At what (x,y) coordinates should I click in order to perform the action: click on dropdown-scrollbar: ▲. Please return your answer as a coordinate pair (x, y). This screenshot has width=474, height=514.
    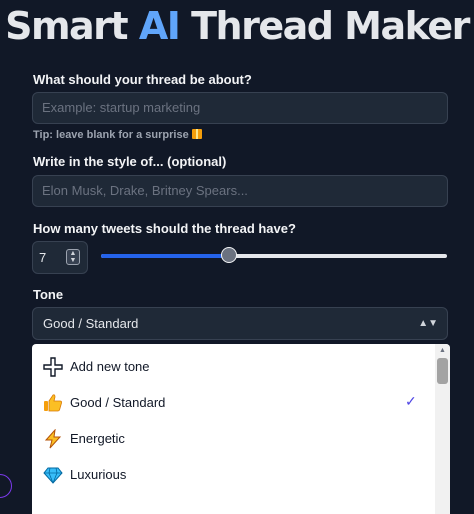
    Looking at the image, I should click on (442, 429).